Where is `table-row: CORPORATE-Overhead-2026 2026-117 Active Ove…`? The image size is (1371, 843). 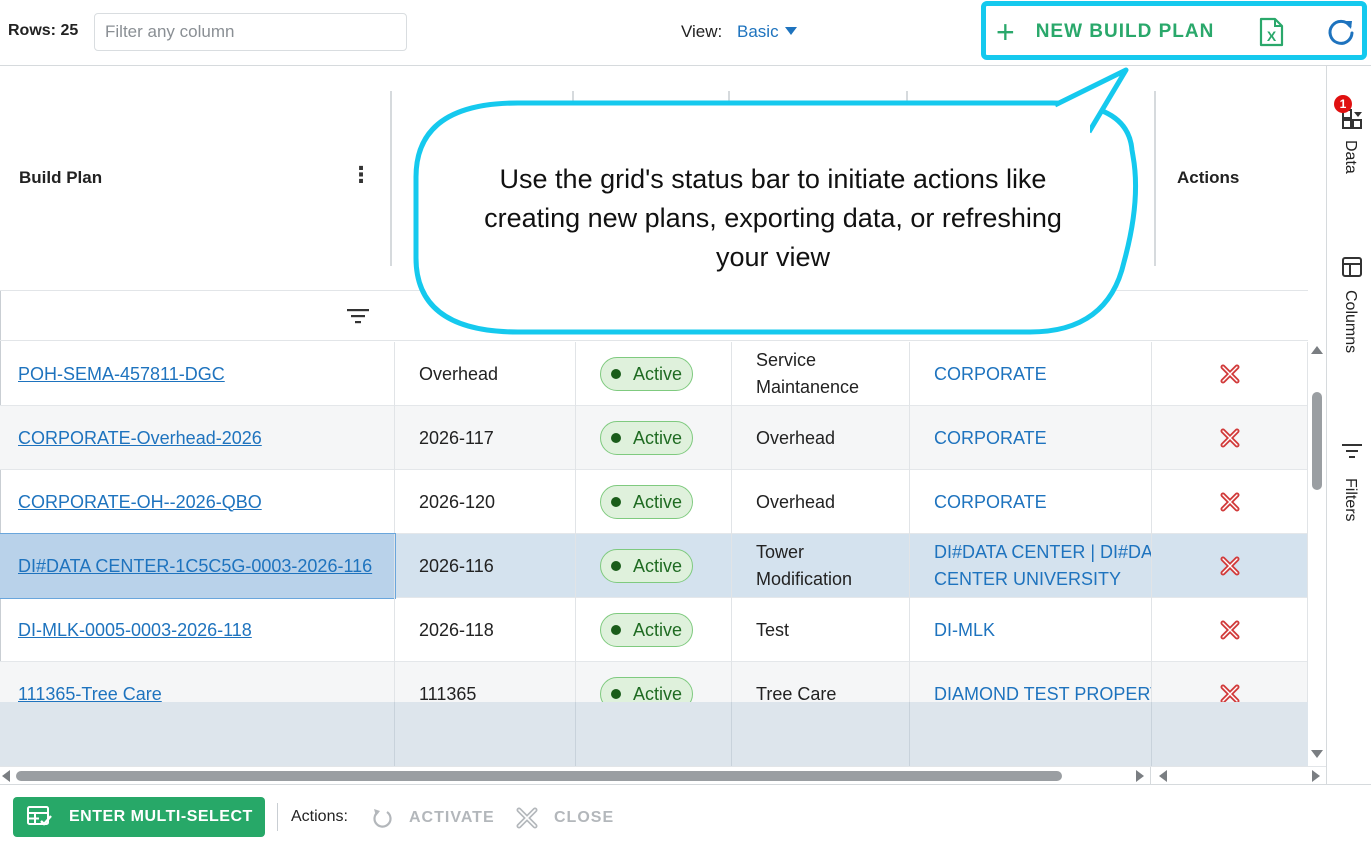 table-row: CORPORATE-Overhead-2026 2026-117 Active Ove… is located at coordinates (654, 438).